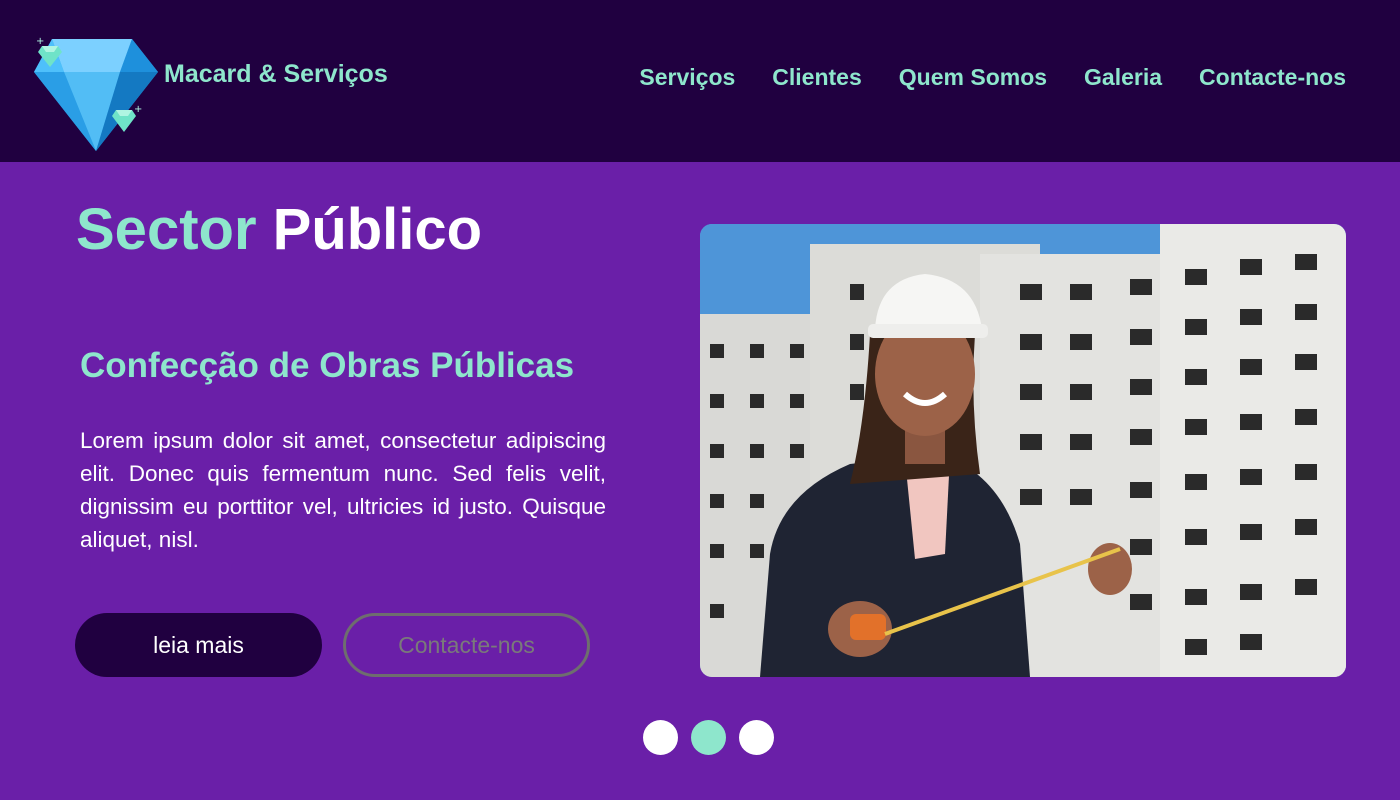 The height and width of the screenshot is (800, 1400). Describe the element at coordinates (973, 77) in the screenshot. I see `nav-link-quem-somos: Quem Somos` at that location.